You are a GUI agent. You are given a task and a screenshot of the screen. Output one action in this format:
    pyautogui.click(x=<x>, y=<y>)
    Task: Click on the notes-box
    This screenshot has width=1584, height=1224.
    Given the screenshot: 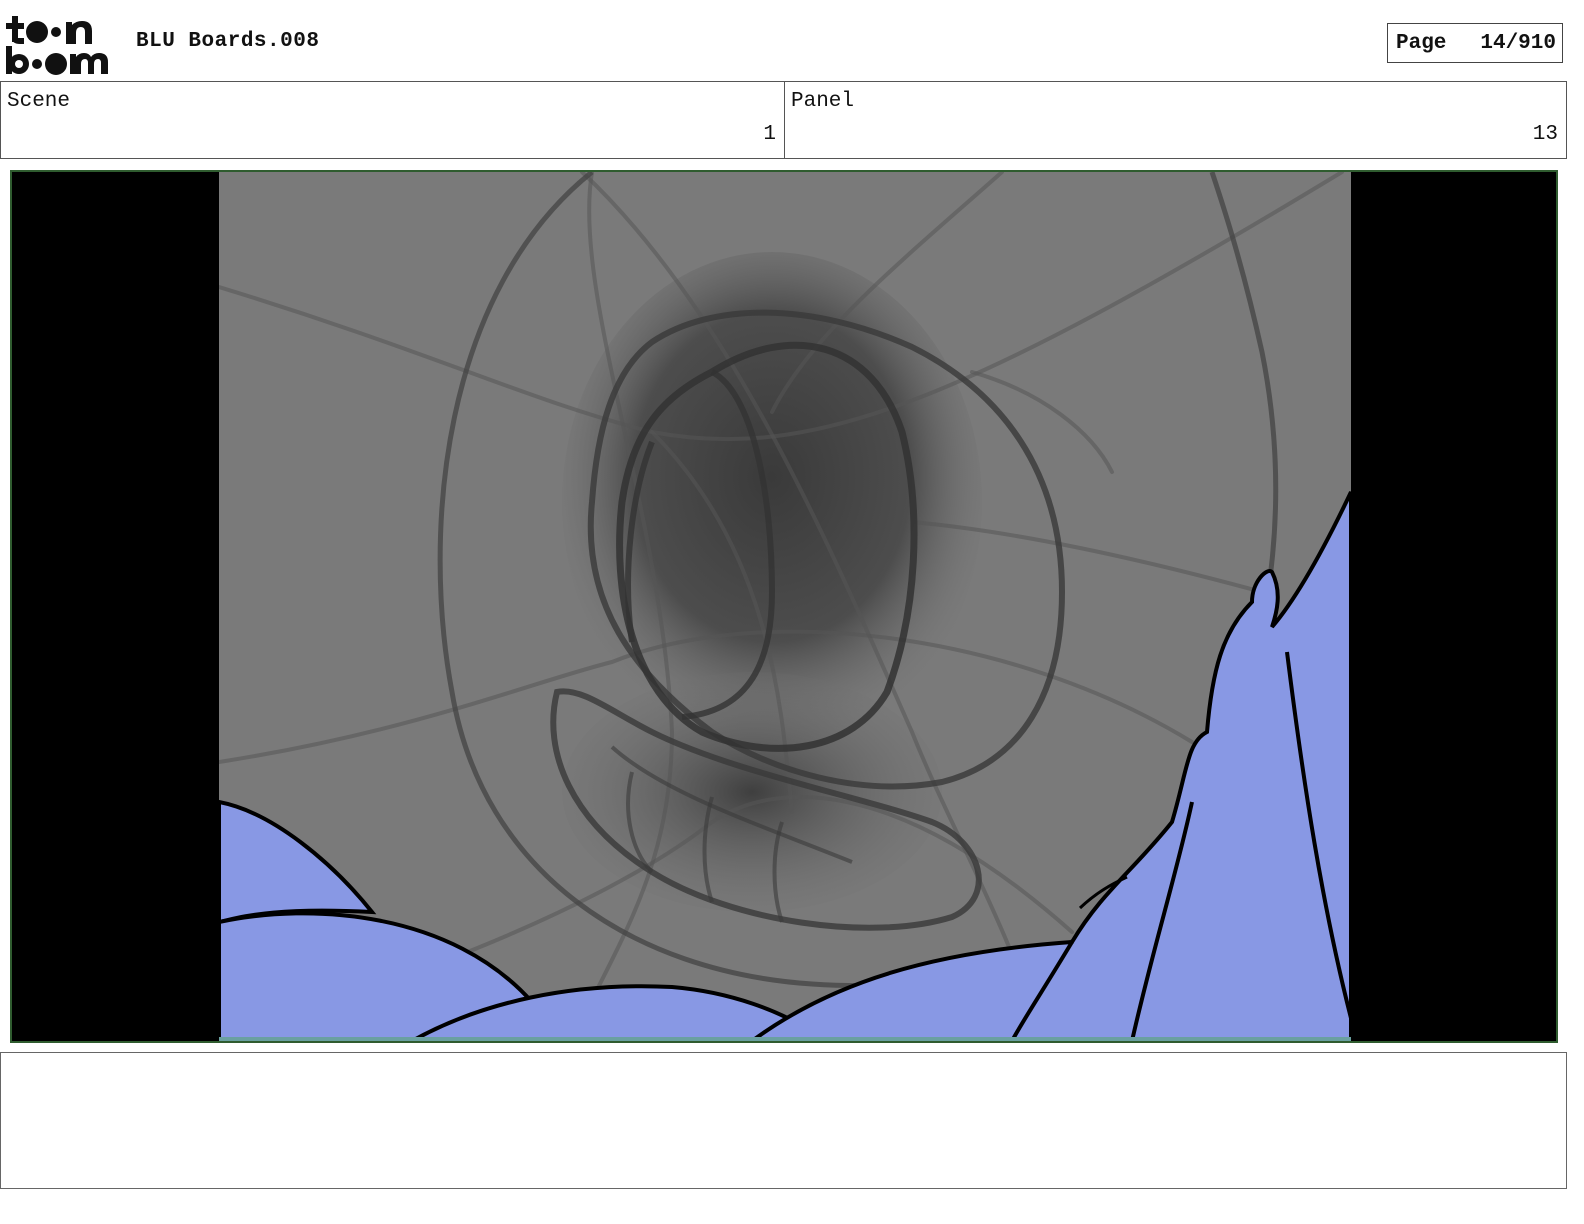 What is the action you would take?
    pyautogui.click(x=783, y=1120)
    